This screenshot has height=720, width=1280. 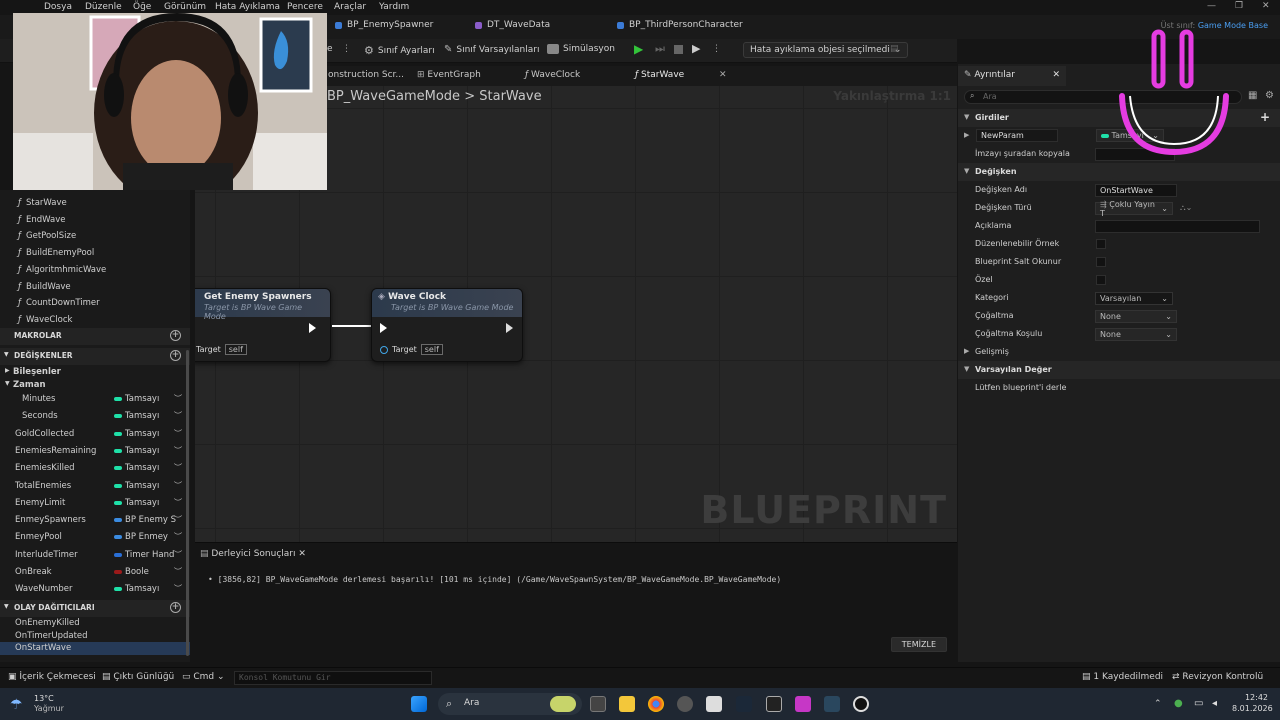 What do you see at coordinates (1134, 298) in the screenshot?
I see `category-dropdown: Varsayılan ⌄` at bounding box center [1134, 298].